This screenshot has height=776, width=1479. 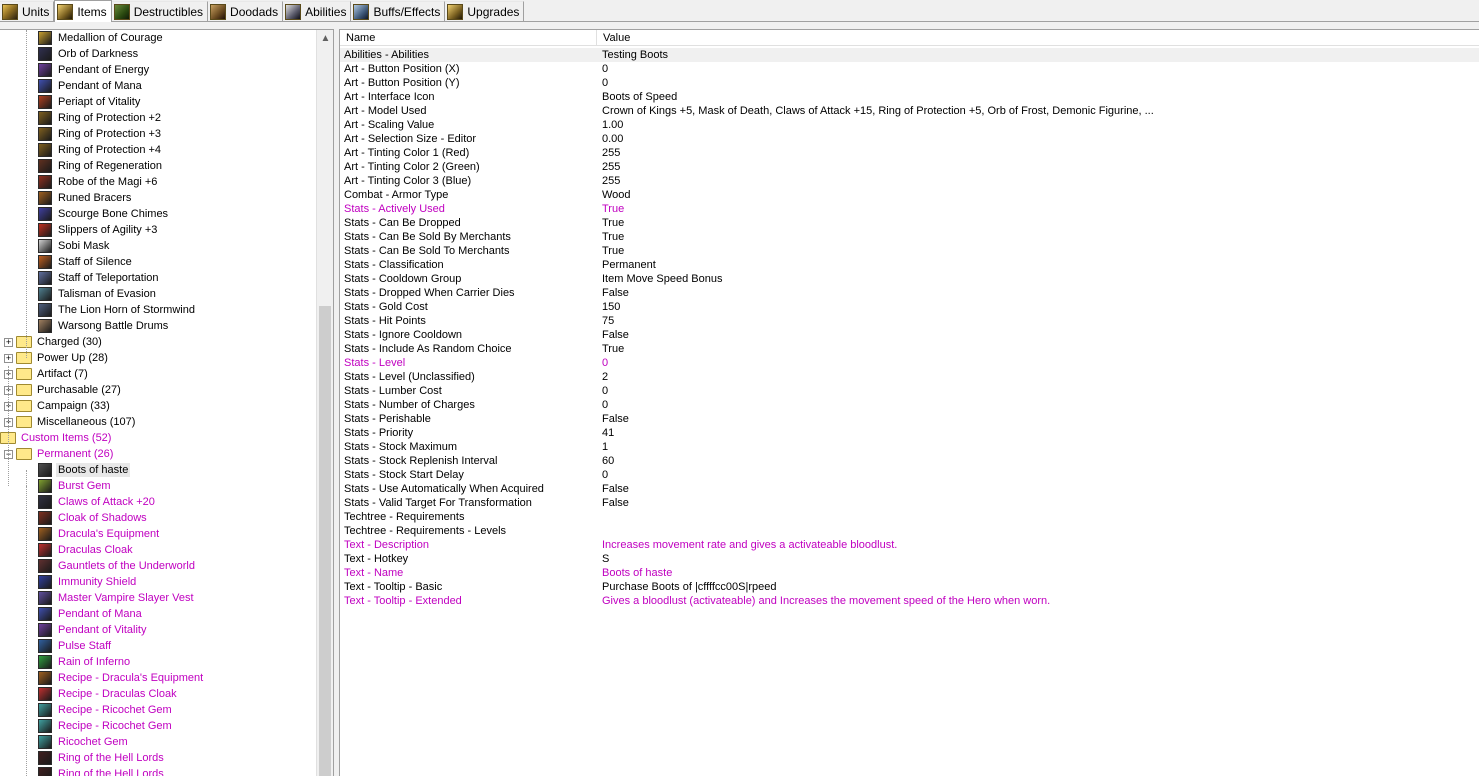 I want to click on tree-item: Master Vampire Slayer Vest, so click(x=117, y=598).